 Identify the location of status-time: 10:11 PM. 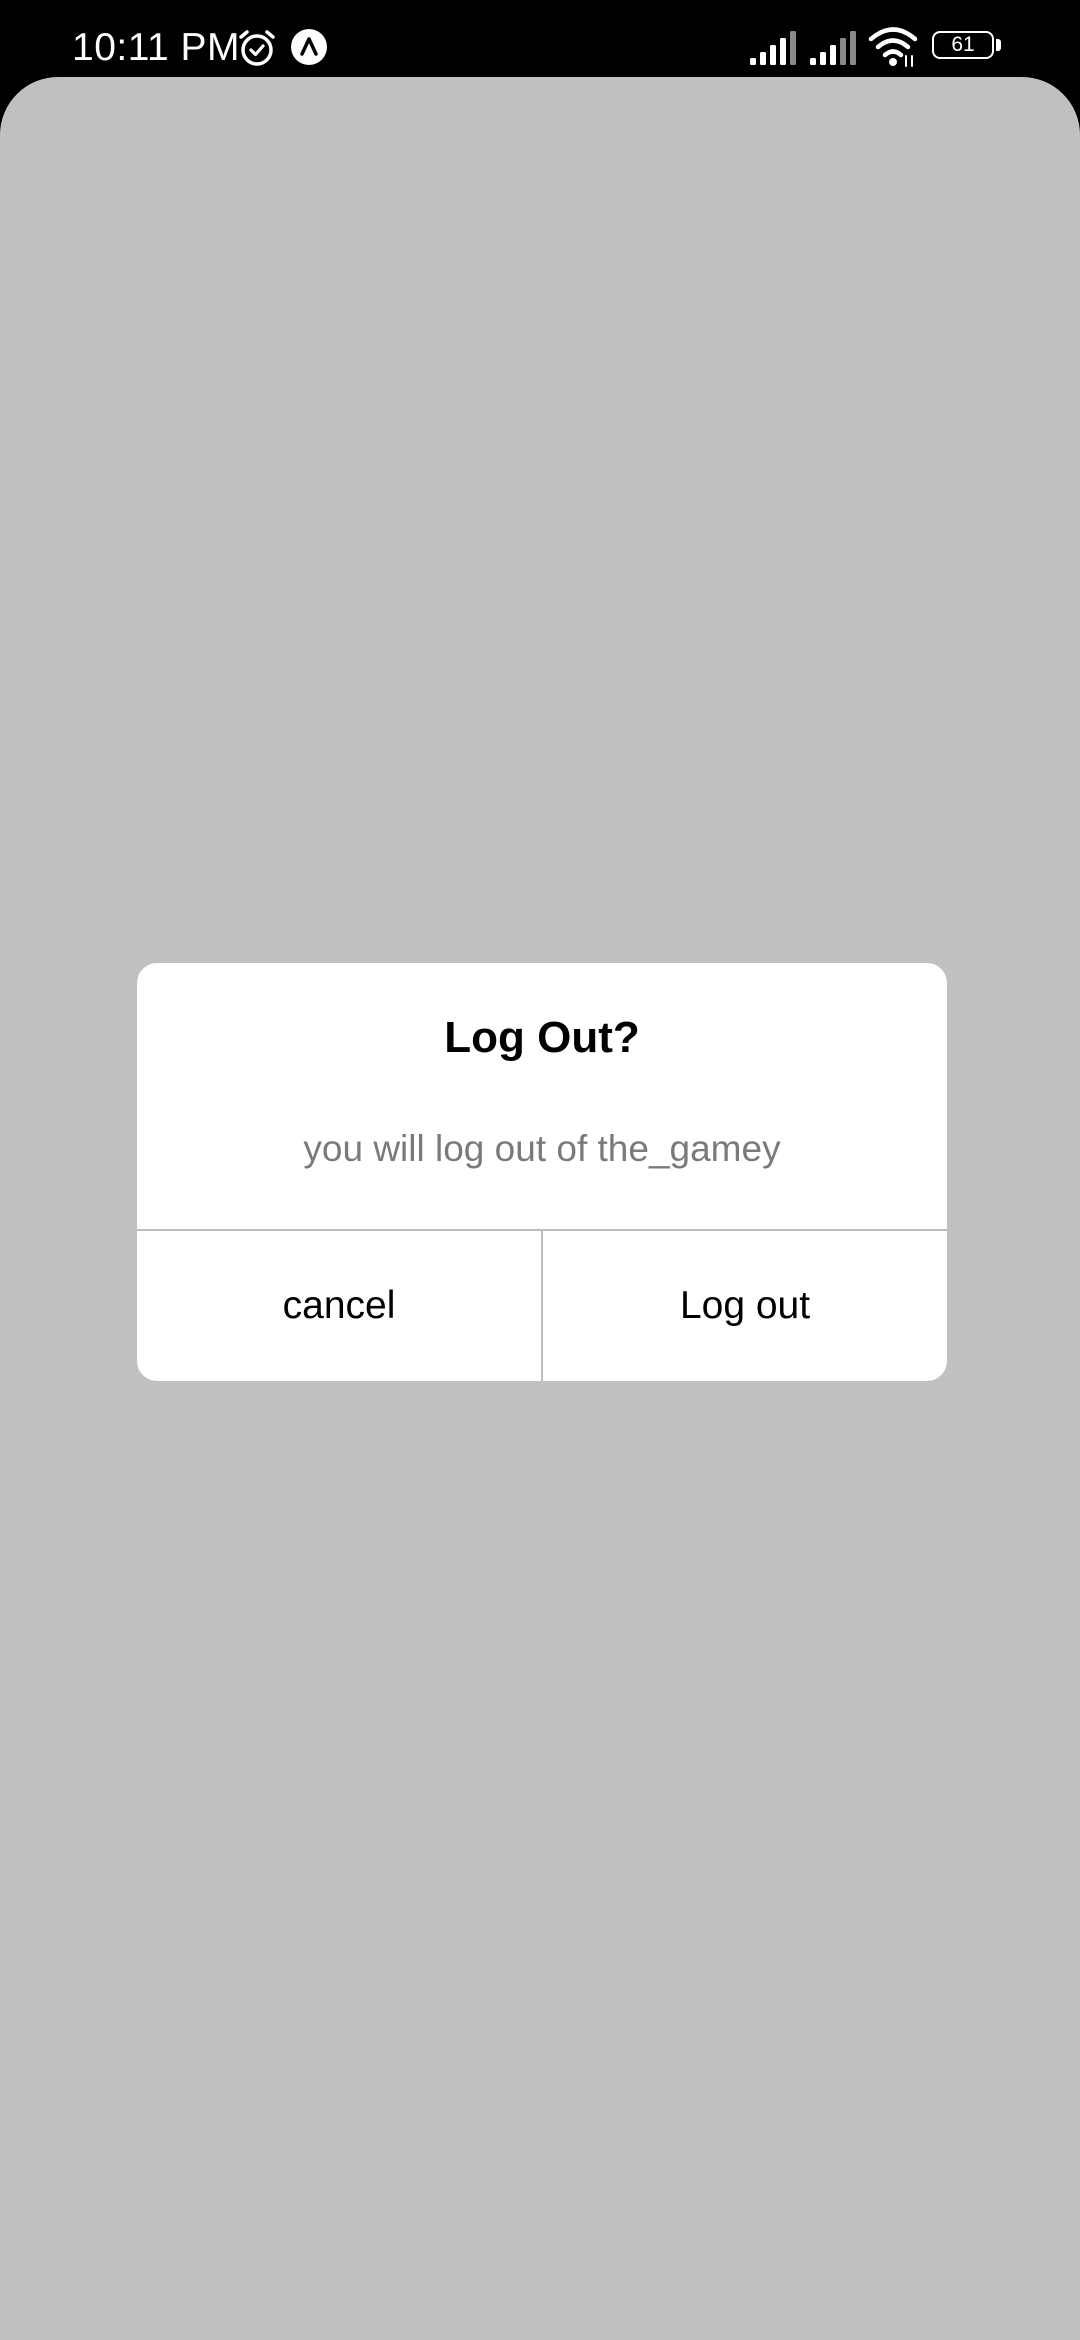
(156, 47).